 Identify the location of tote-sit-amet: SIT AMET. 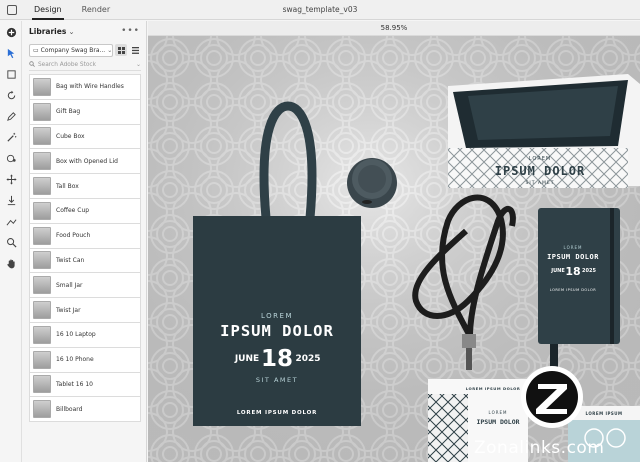
(277, 380).